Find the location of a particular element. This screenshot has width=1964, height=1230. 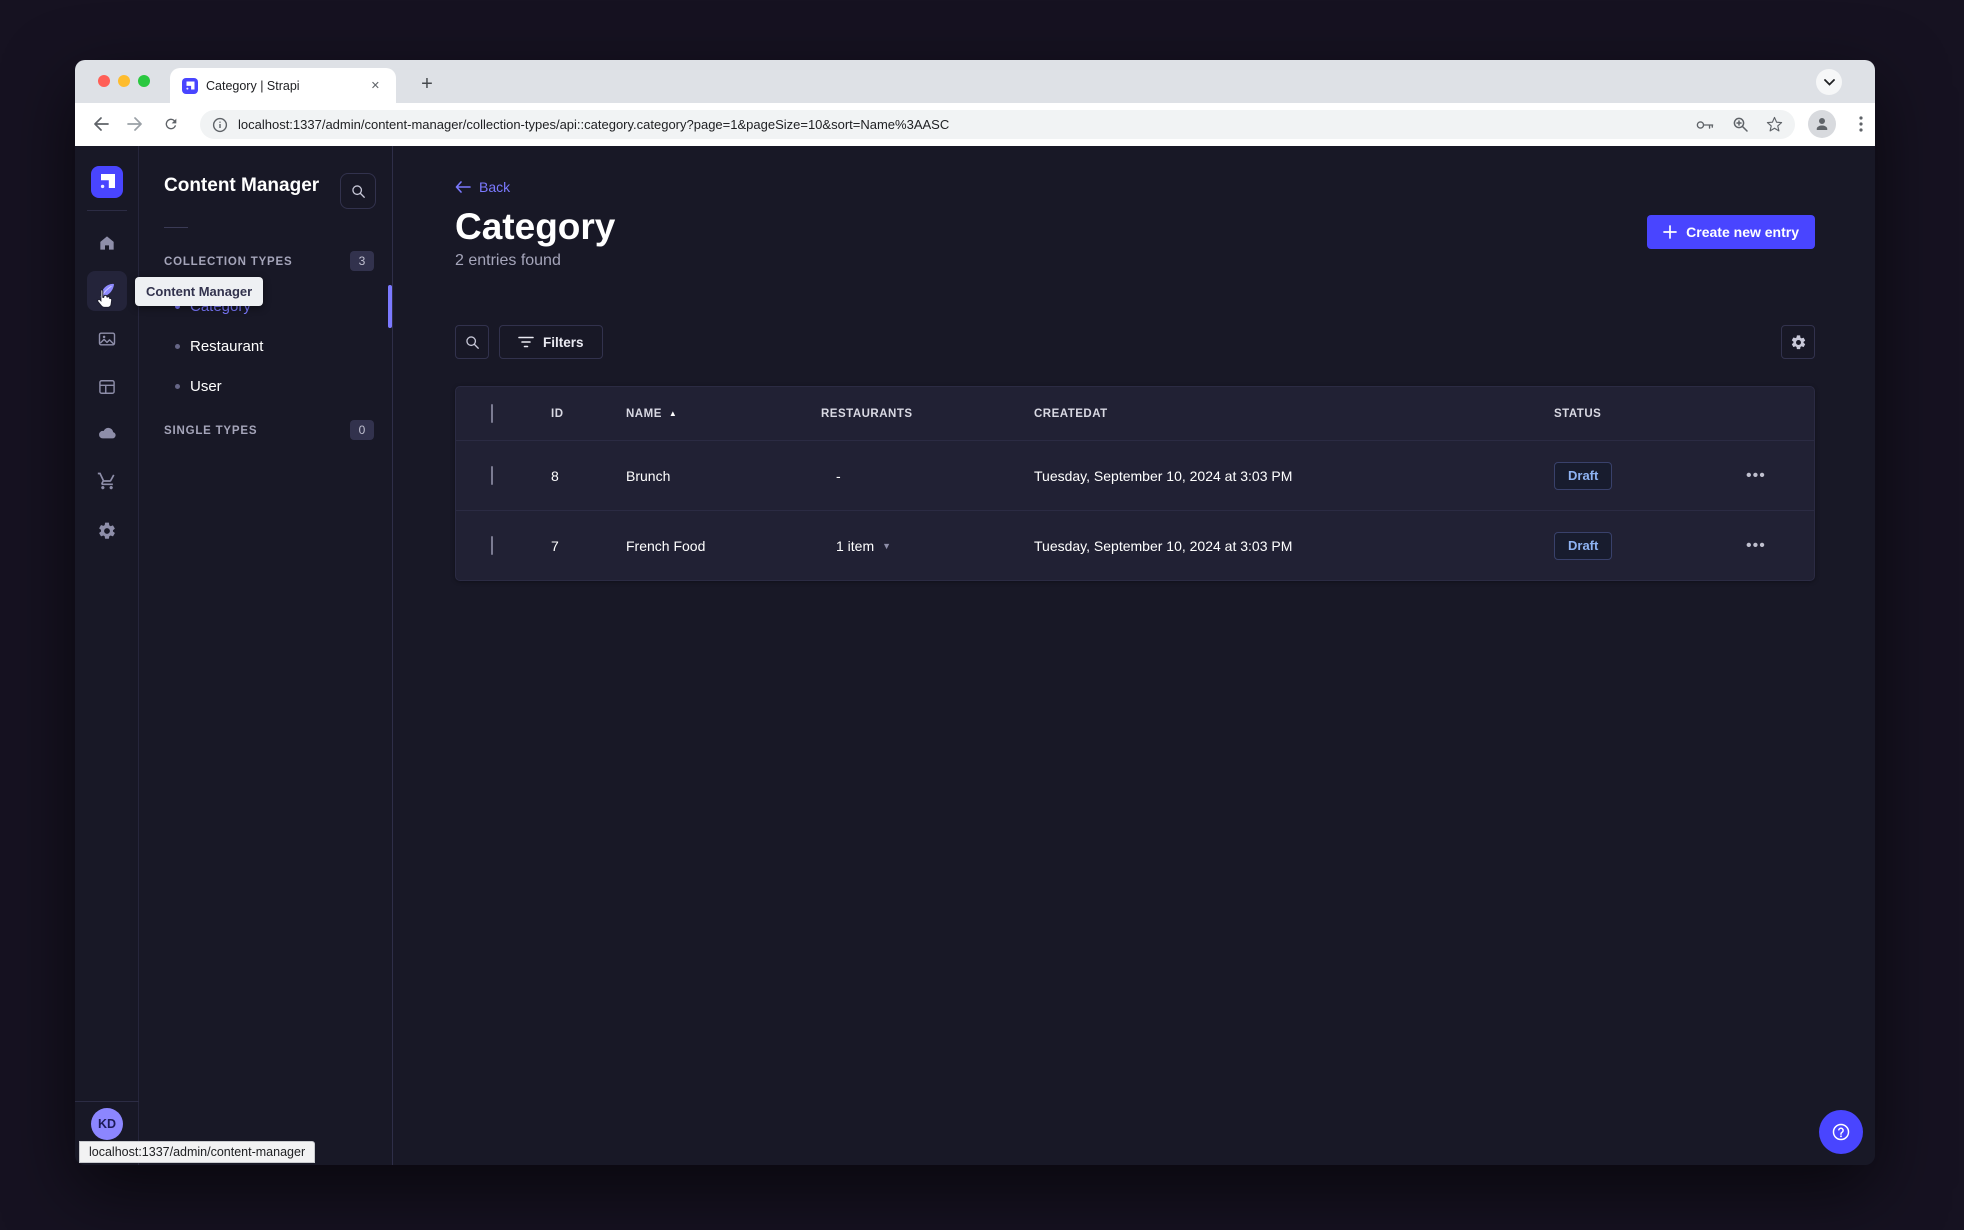

cloud-icon is located at coordinates (107, 433).